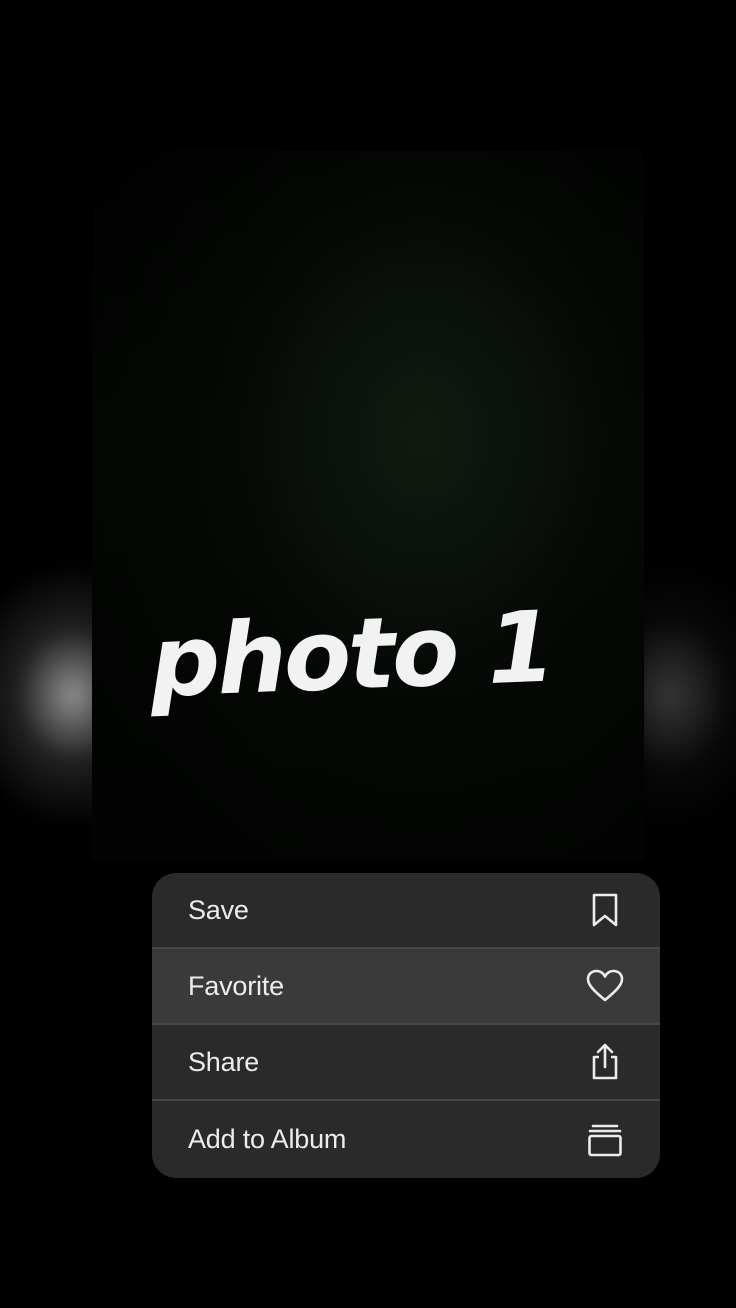 Image resolution: width=736 pixels, height=1308 pixels. I want to click on menu-item-share: Share, so click(406, 1063).